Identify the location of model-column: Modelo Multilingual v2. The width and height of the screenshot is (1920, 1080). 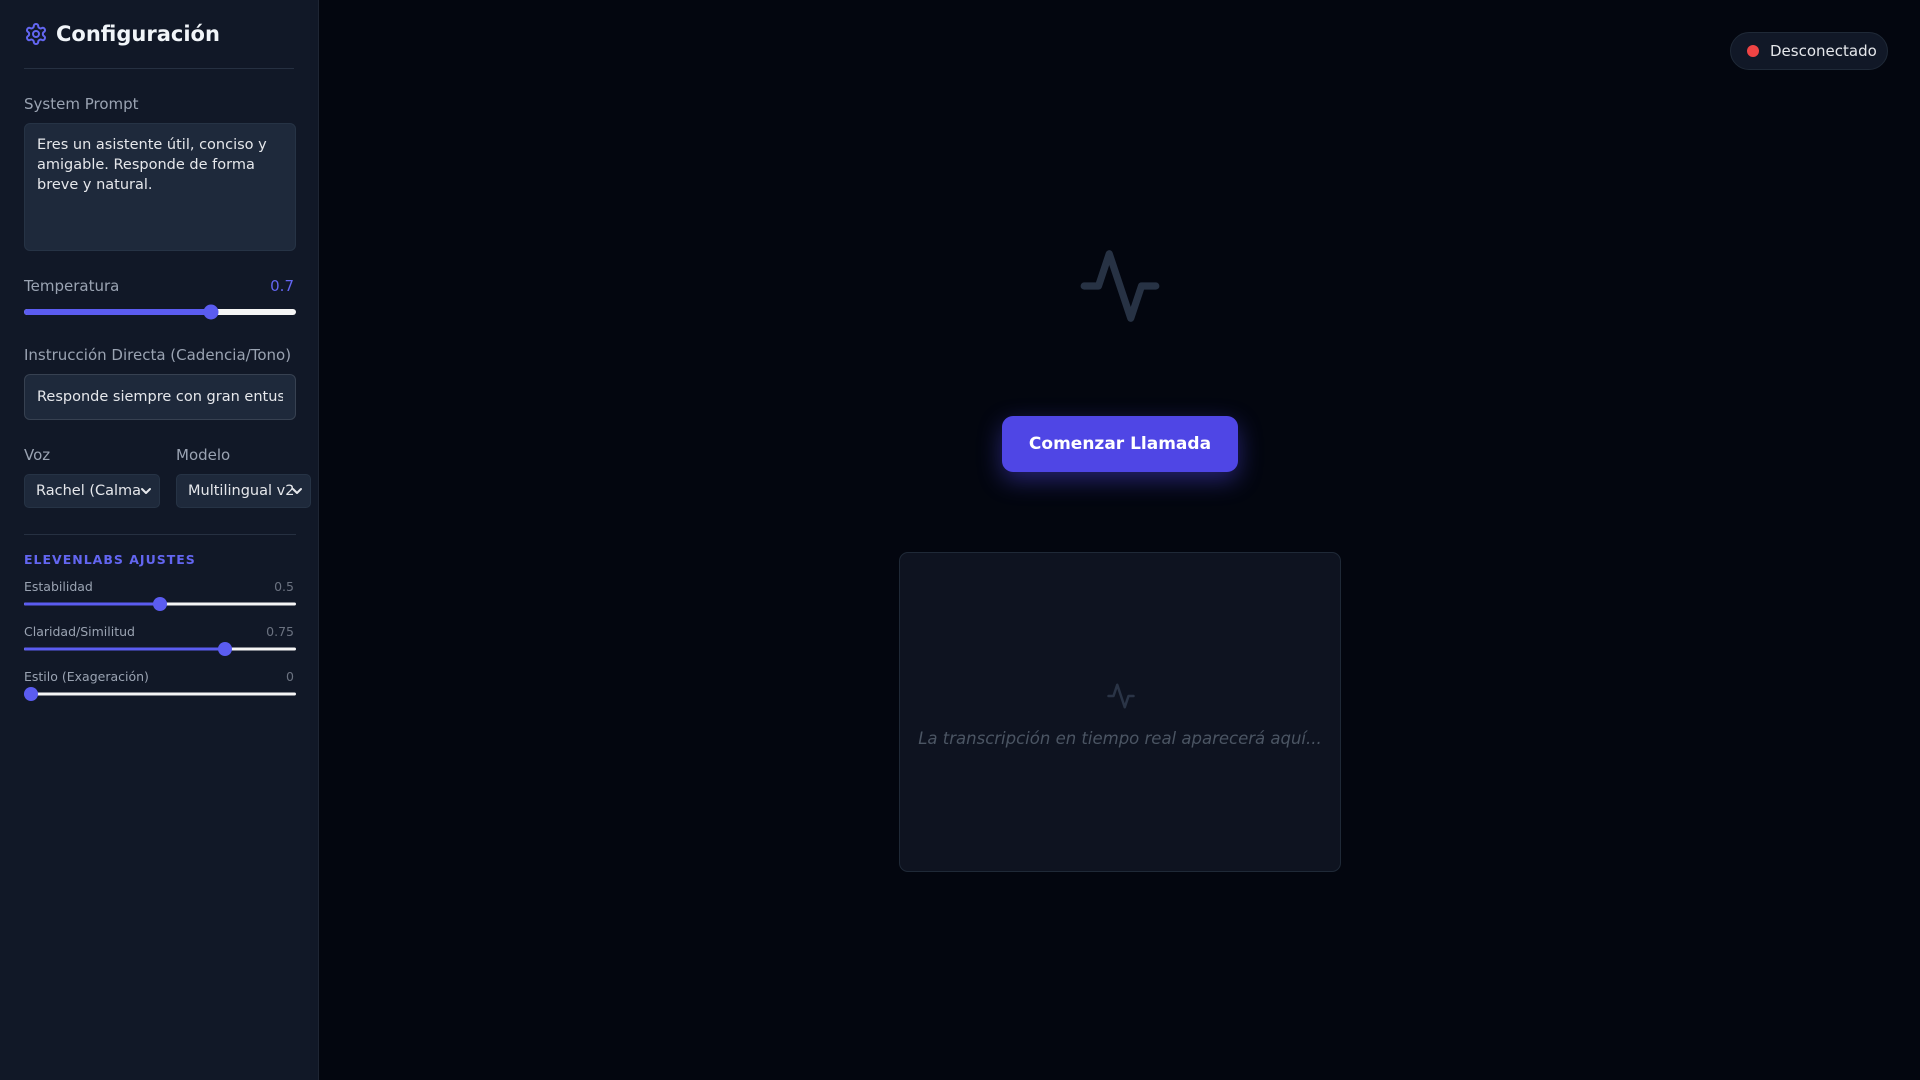
(243, 477).